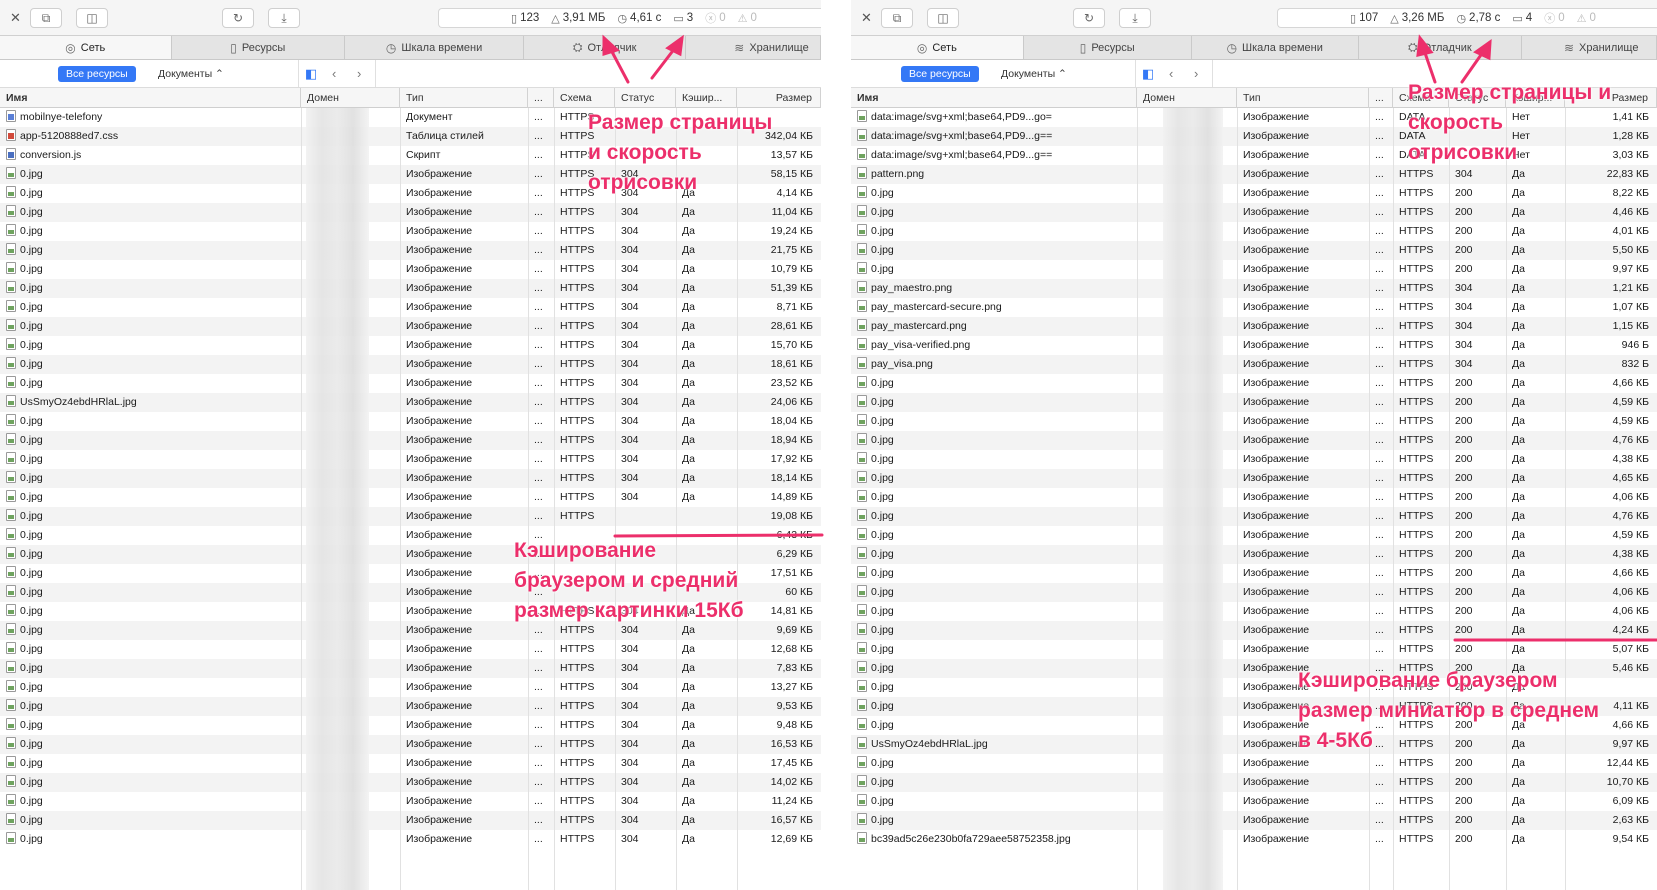  What do you see at coordinates (410, 212) in the screenshot?
I see `table-row: 0.jpg Изображение... HTTPS 304 Да 11,04 КБ` at bounding box center [410, 212].